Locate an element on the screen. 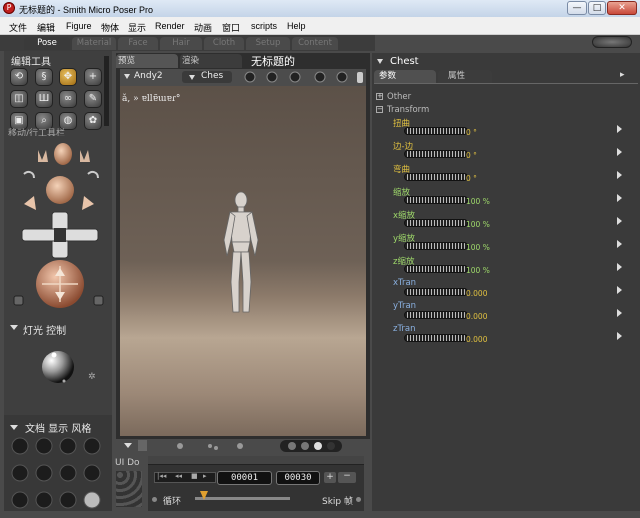 Image resolution: width=640 pixels, height=518 pixels. param-twist-row: 扭曲 0 ° is located at coordinates (506, 128).